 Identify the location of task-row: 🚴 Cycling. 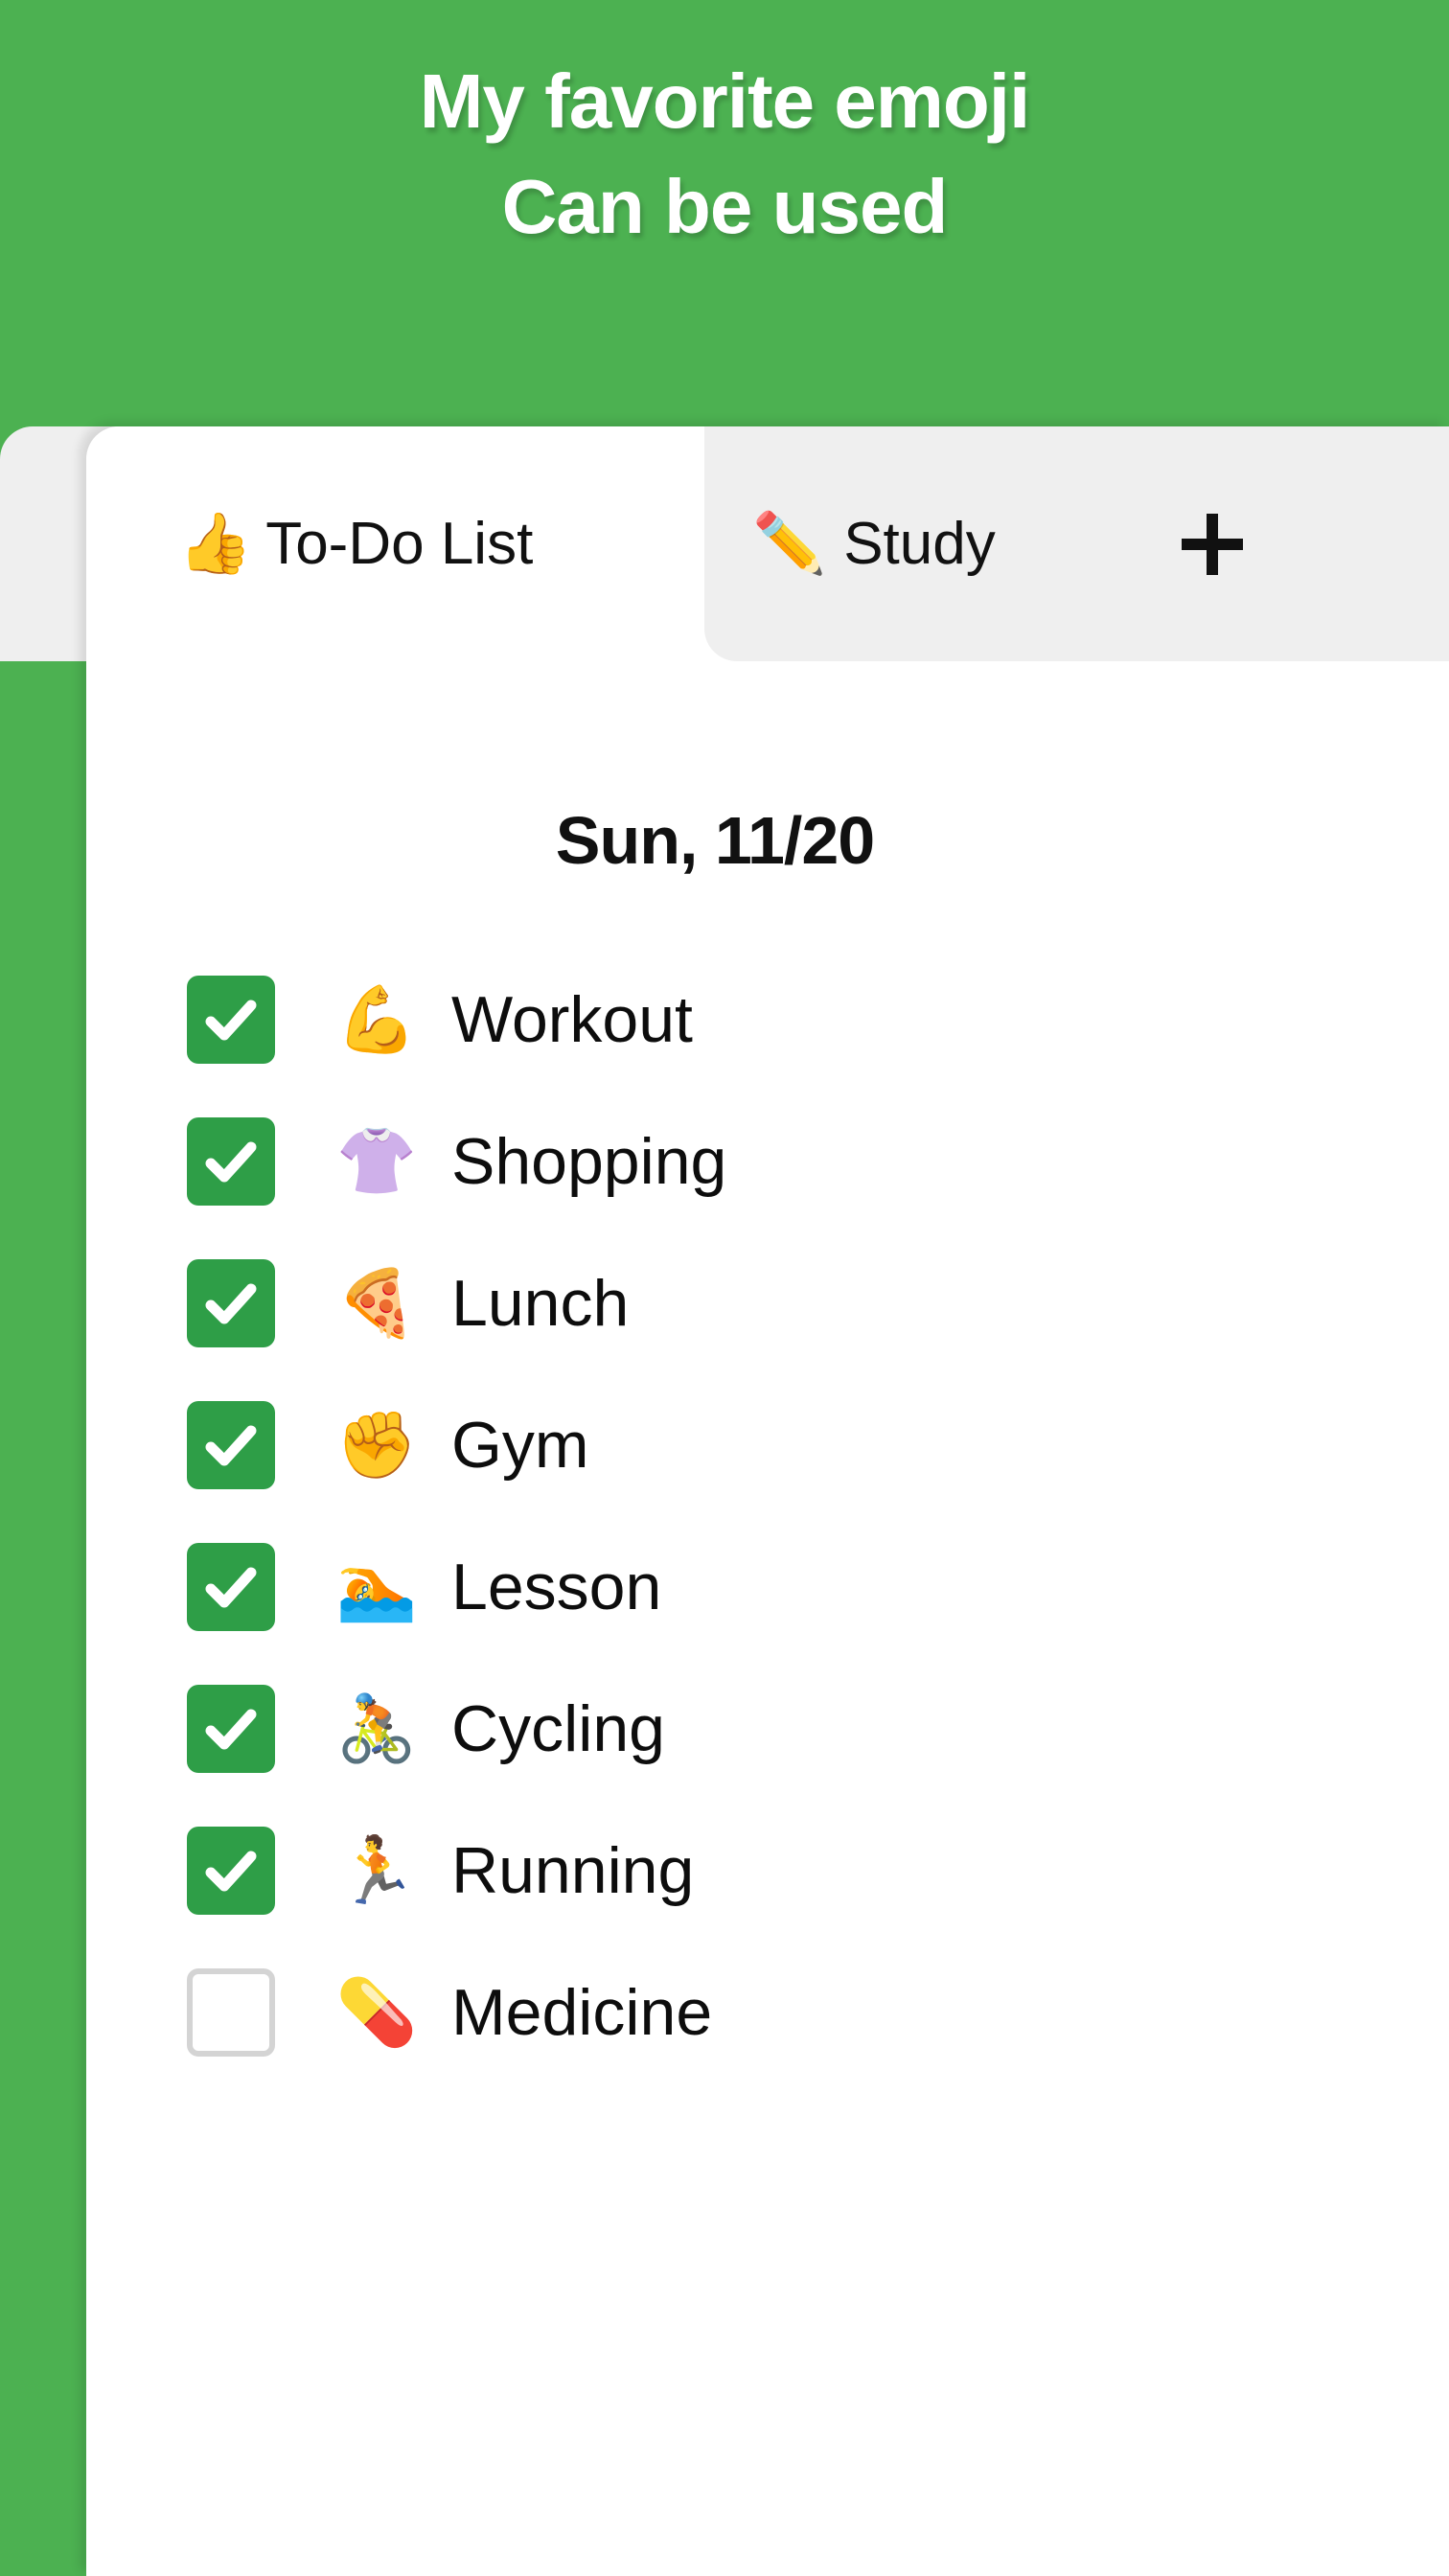
(767, 1729).